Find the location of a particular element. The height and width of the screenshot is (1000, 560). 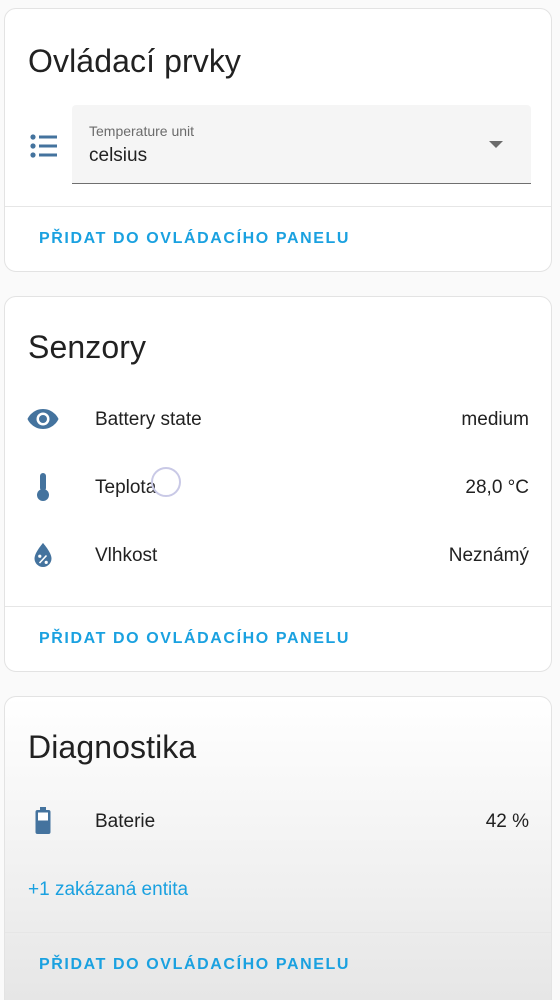

diagnostic-name: Baterie is located at coordinates (125, 821).